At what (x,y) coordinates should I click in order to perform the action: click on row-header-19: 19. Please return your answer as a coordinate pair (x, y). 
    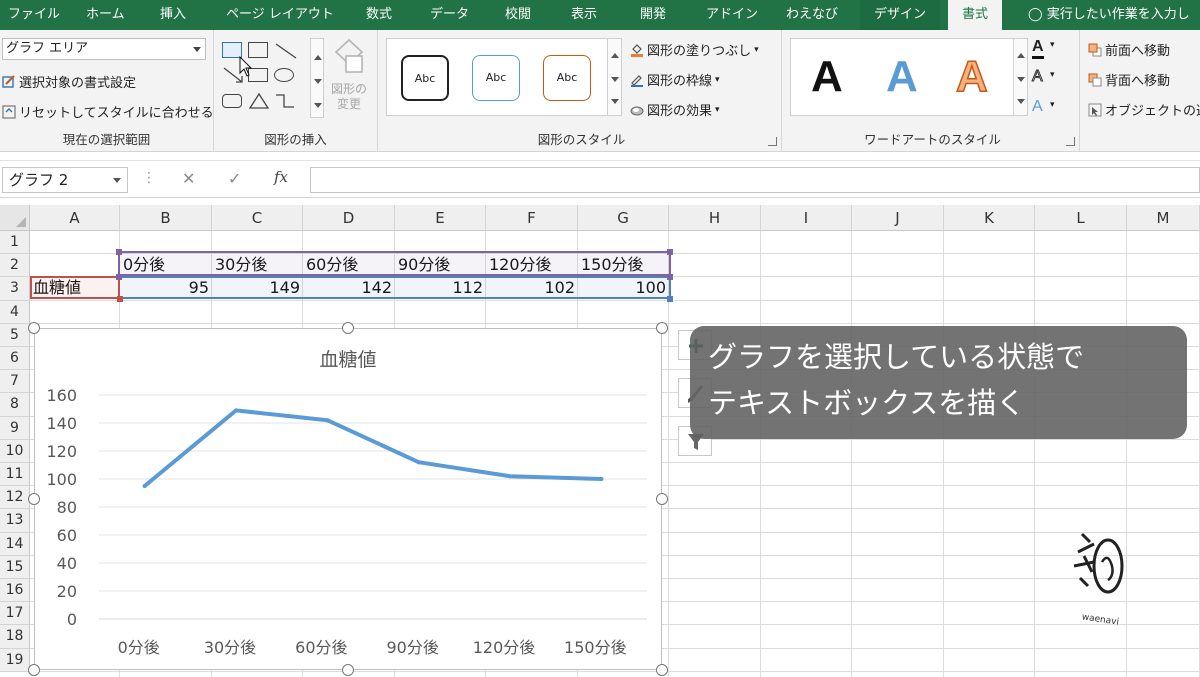
    Looking at the image, I should click on (15, 660).